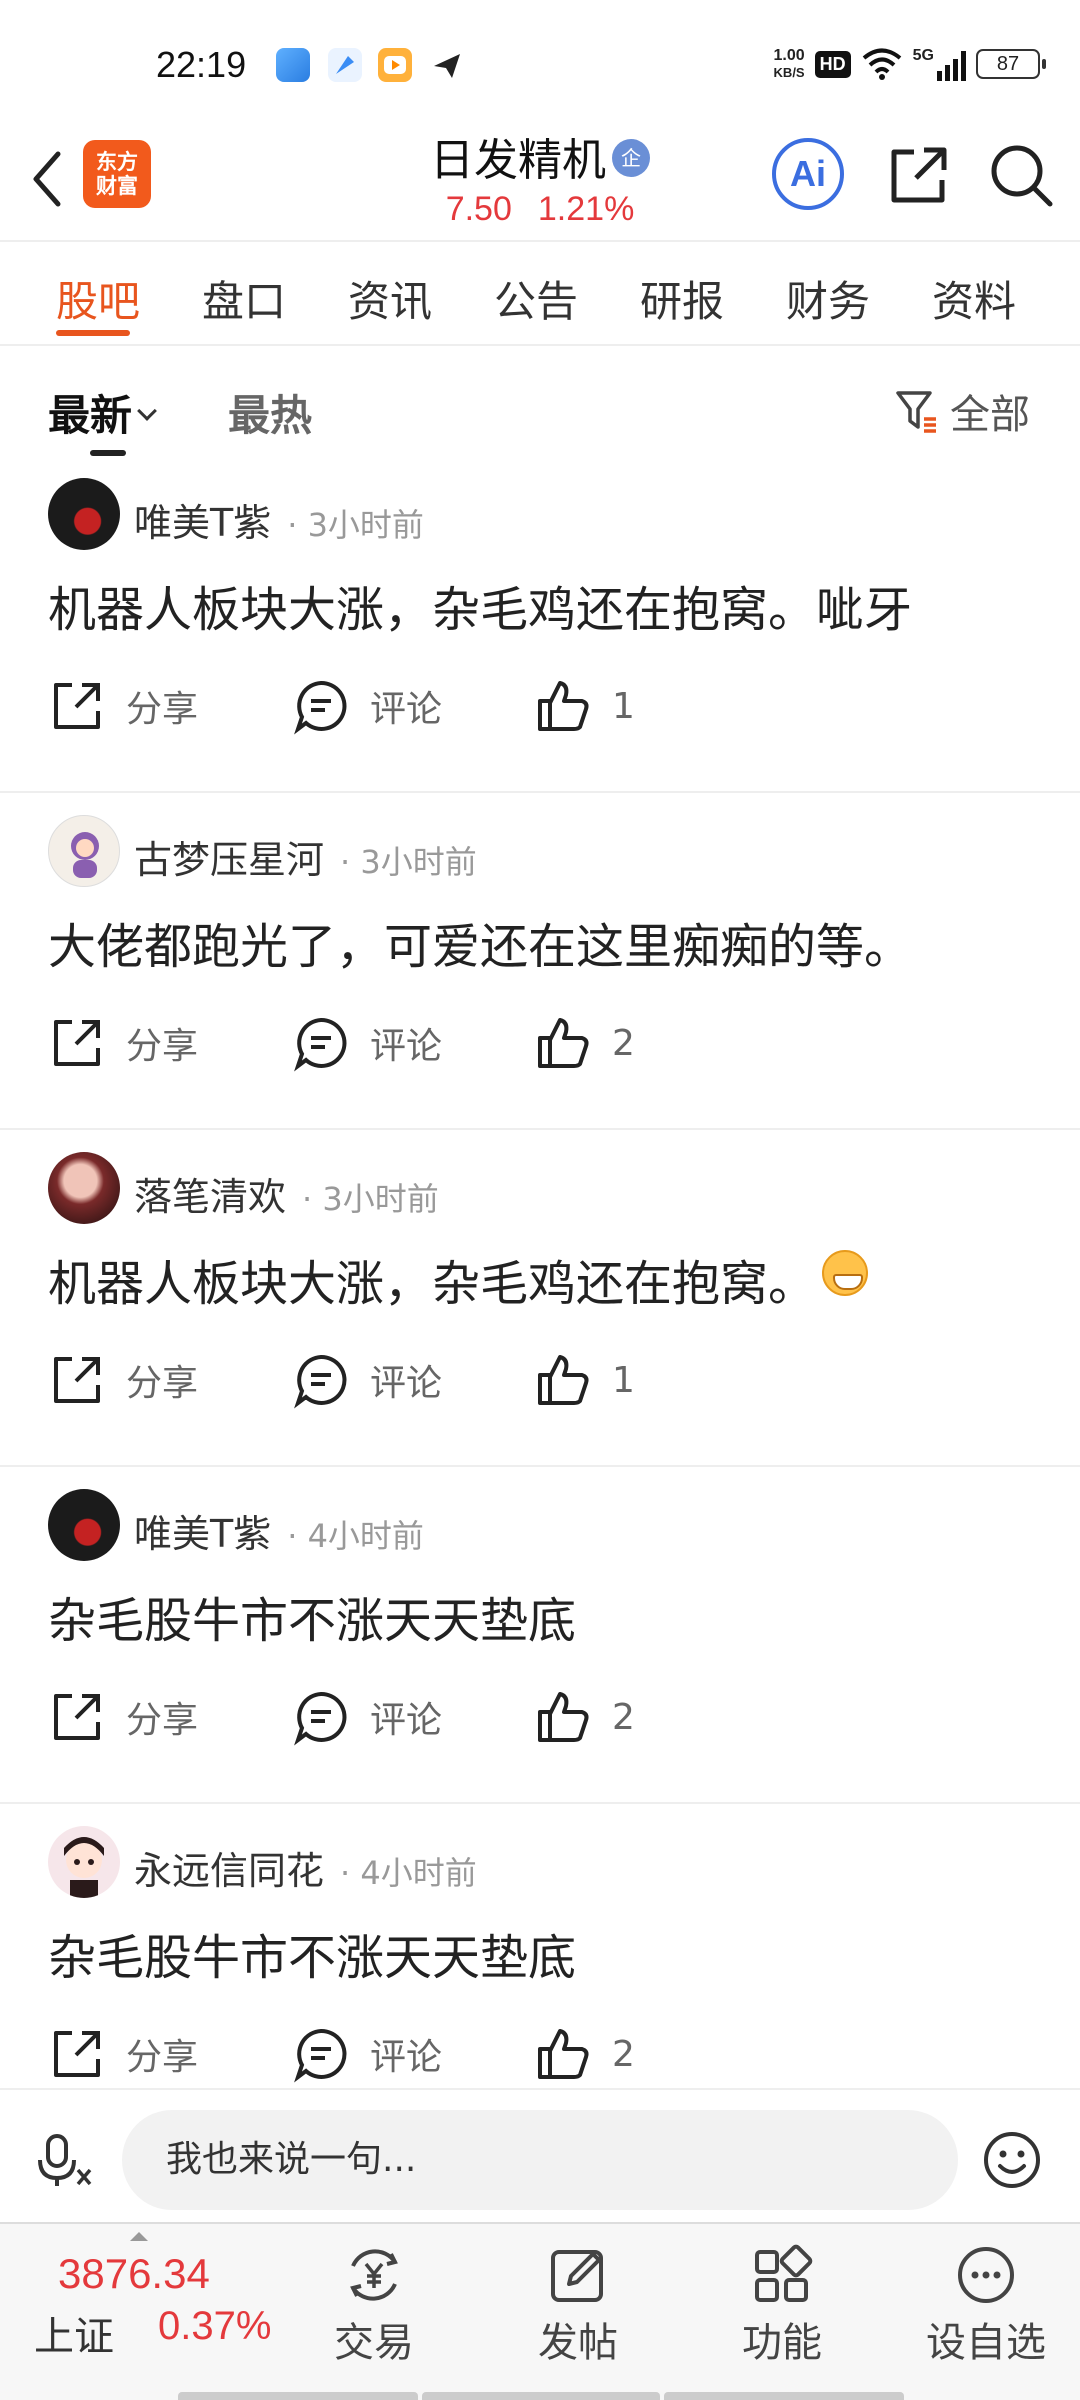 This screenshot has width=1080, height=2400. What do you see at coordinates (682, 298) in the screenshot?
I see `tab-research: 研报` at bounding box center [682, 298].